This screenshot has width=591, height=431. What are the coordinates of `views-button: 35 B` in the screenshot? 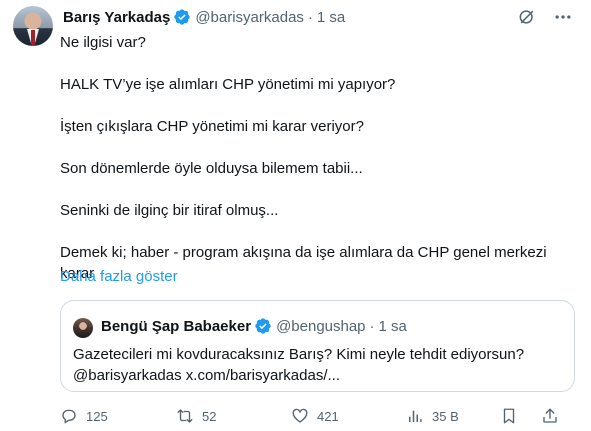 It's located at (432, 416).